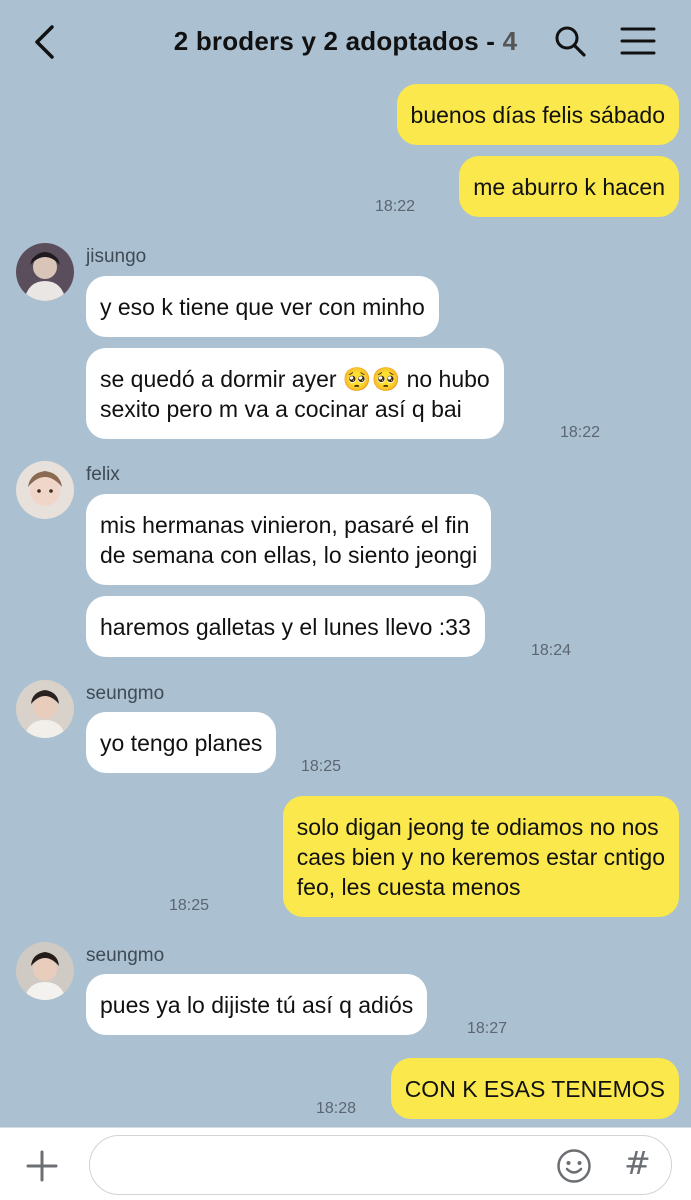  I want to click on chat-header: 2 broders y 2 adoptados - 4, so click(345, 42).